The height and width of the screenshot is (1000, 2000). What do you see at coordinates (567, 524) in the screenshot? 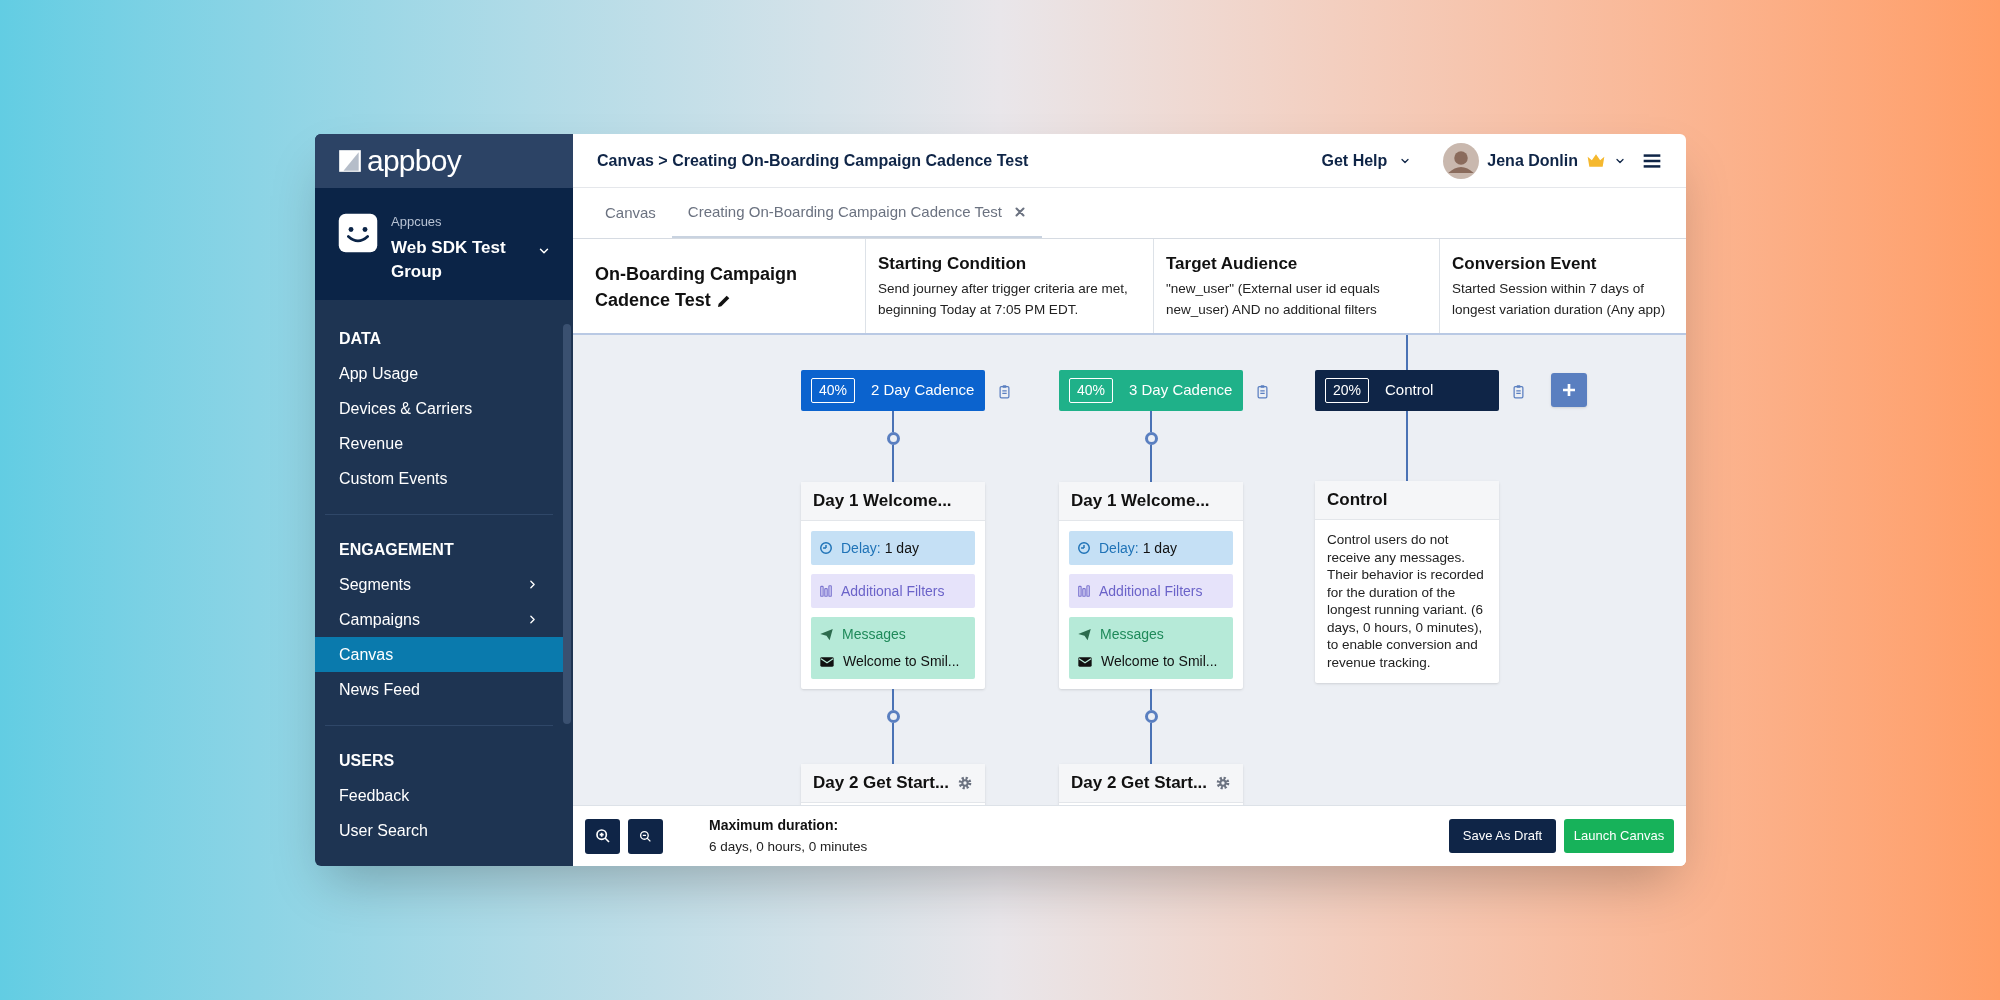
I see `scrollbar` at bounding box center [567, 524].